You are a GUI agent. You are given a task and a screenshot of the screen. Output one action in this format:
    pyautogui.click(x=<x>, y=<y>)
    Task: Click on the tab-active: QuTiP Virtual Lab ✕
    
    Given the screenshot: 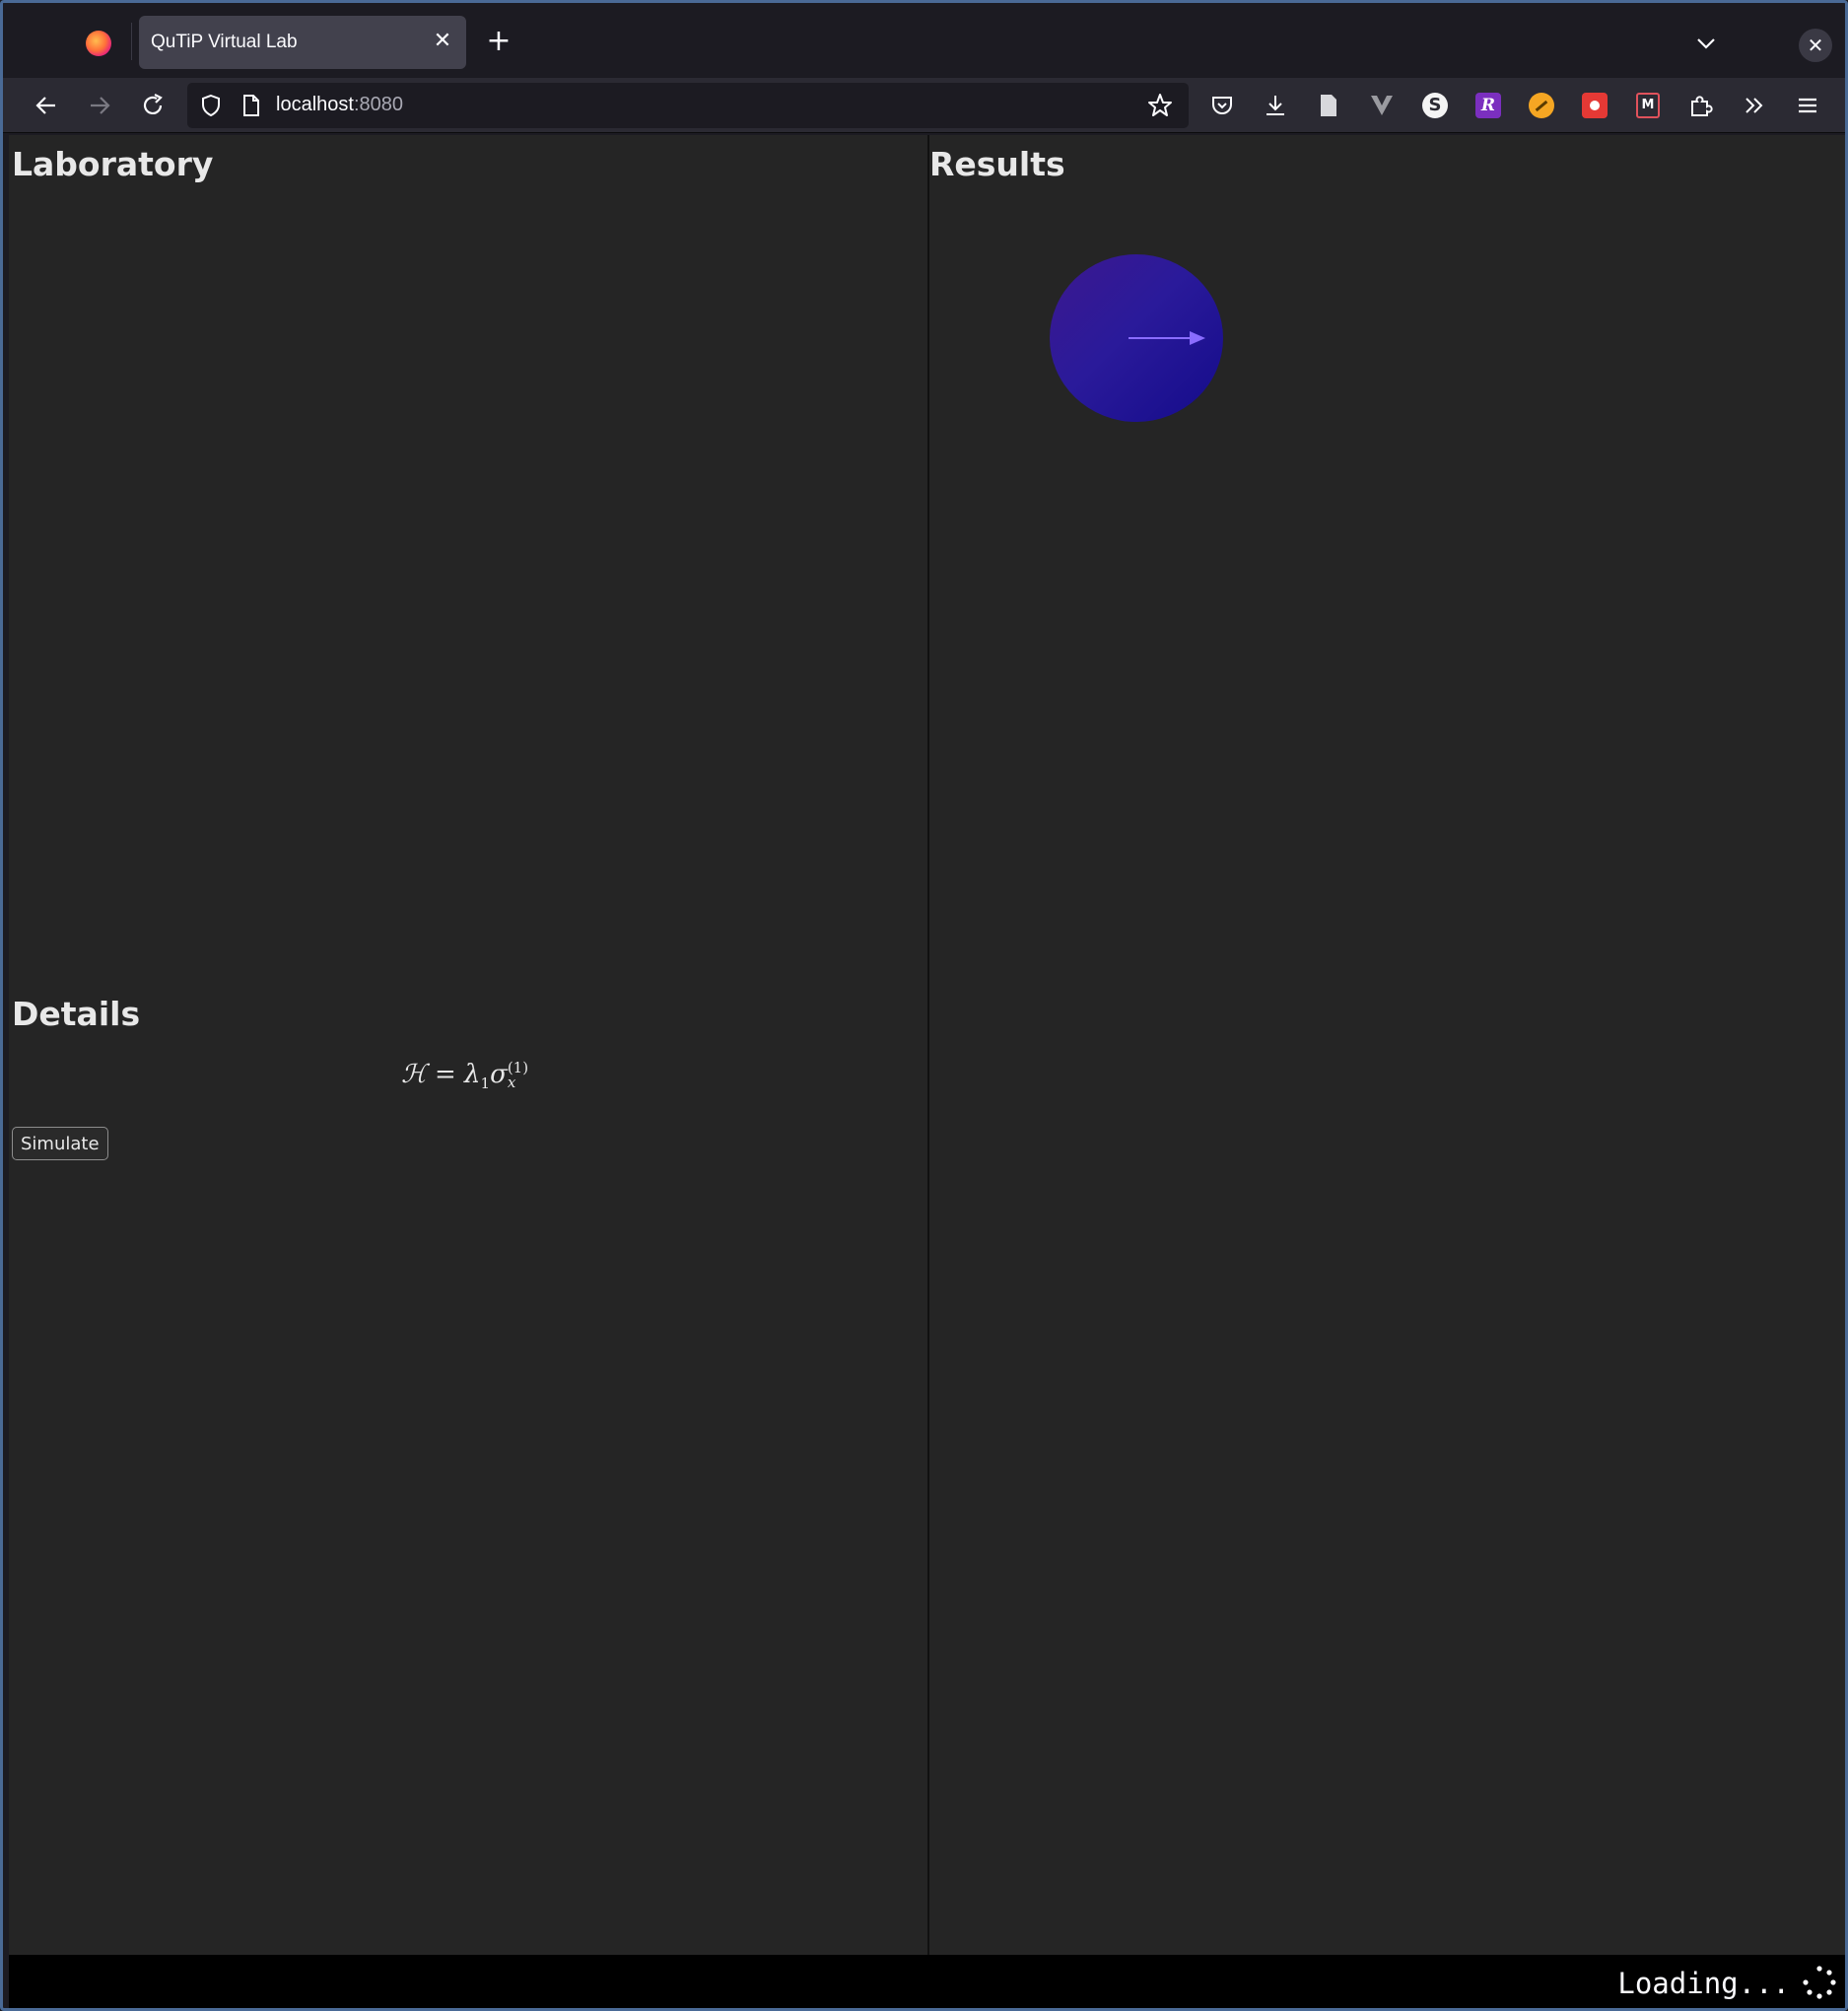 What is the action you would take?
    pyautogui.click(x=302, y=42)
    